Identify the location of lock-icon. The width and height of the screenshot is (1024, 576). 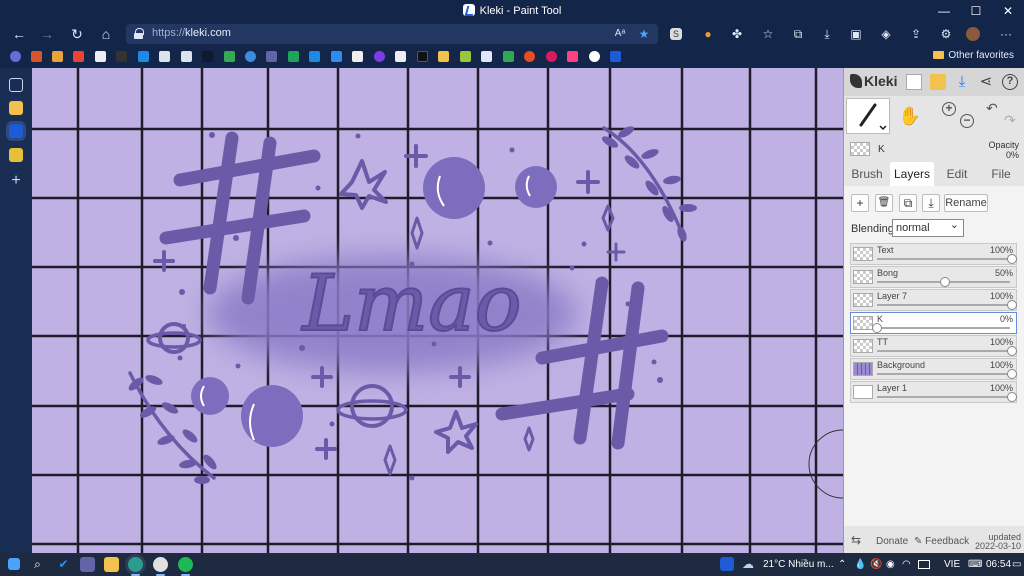
(139, 33).